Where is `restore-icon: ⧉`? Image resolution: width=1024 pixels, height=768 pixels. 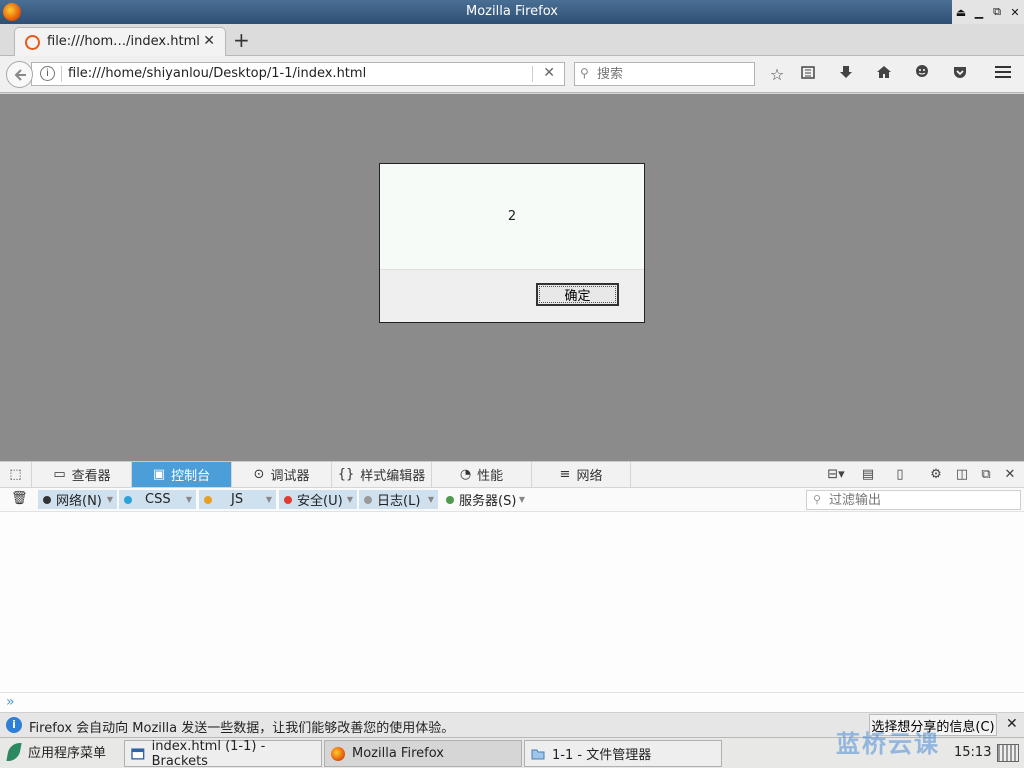 restore-icon: ⧉ is located at coordinates (997, 12).